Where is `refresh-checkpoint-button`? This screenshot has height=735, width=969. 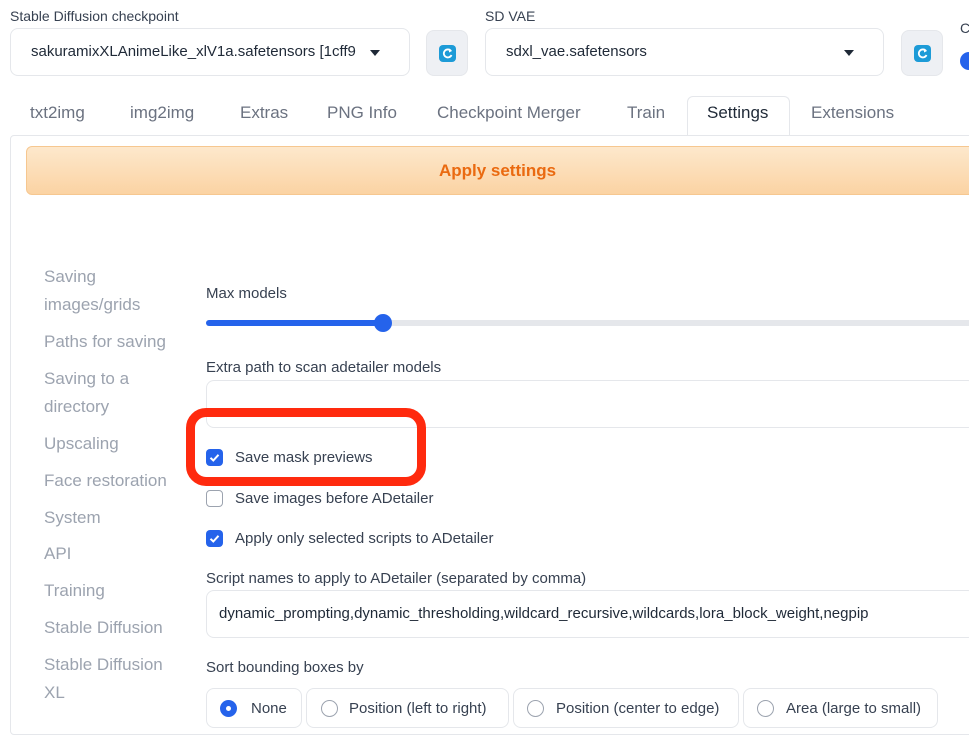 refresh-checkpoint-button is located at coordinates (447, 53).